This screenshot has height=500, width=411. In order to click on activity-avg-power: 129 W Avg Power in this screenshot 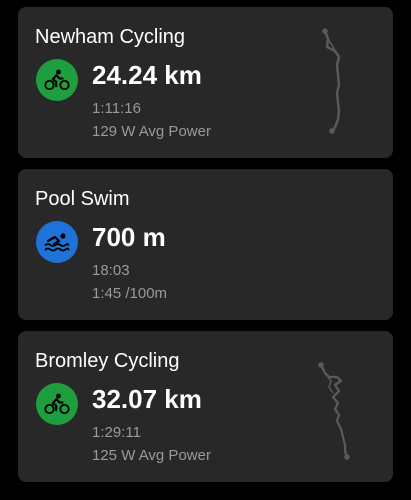, I will do `click(151, 131)`.